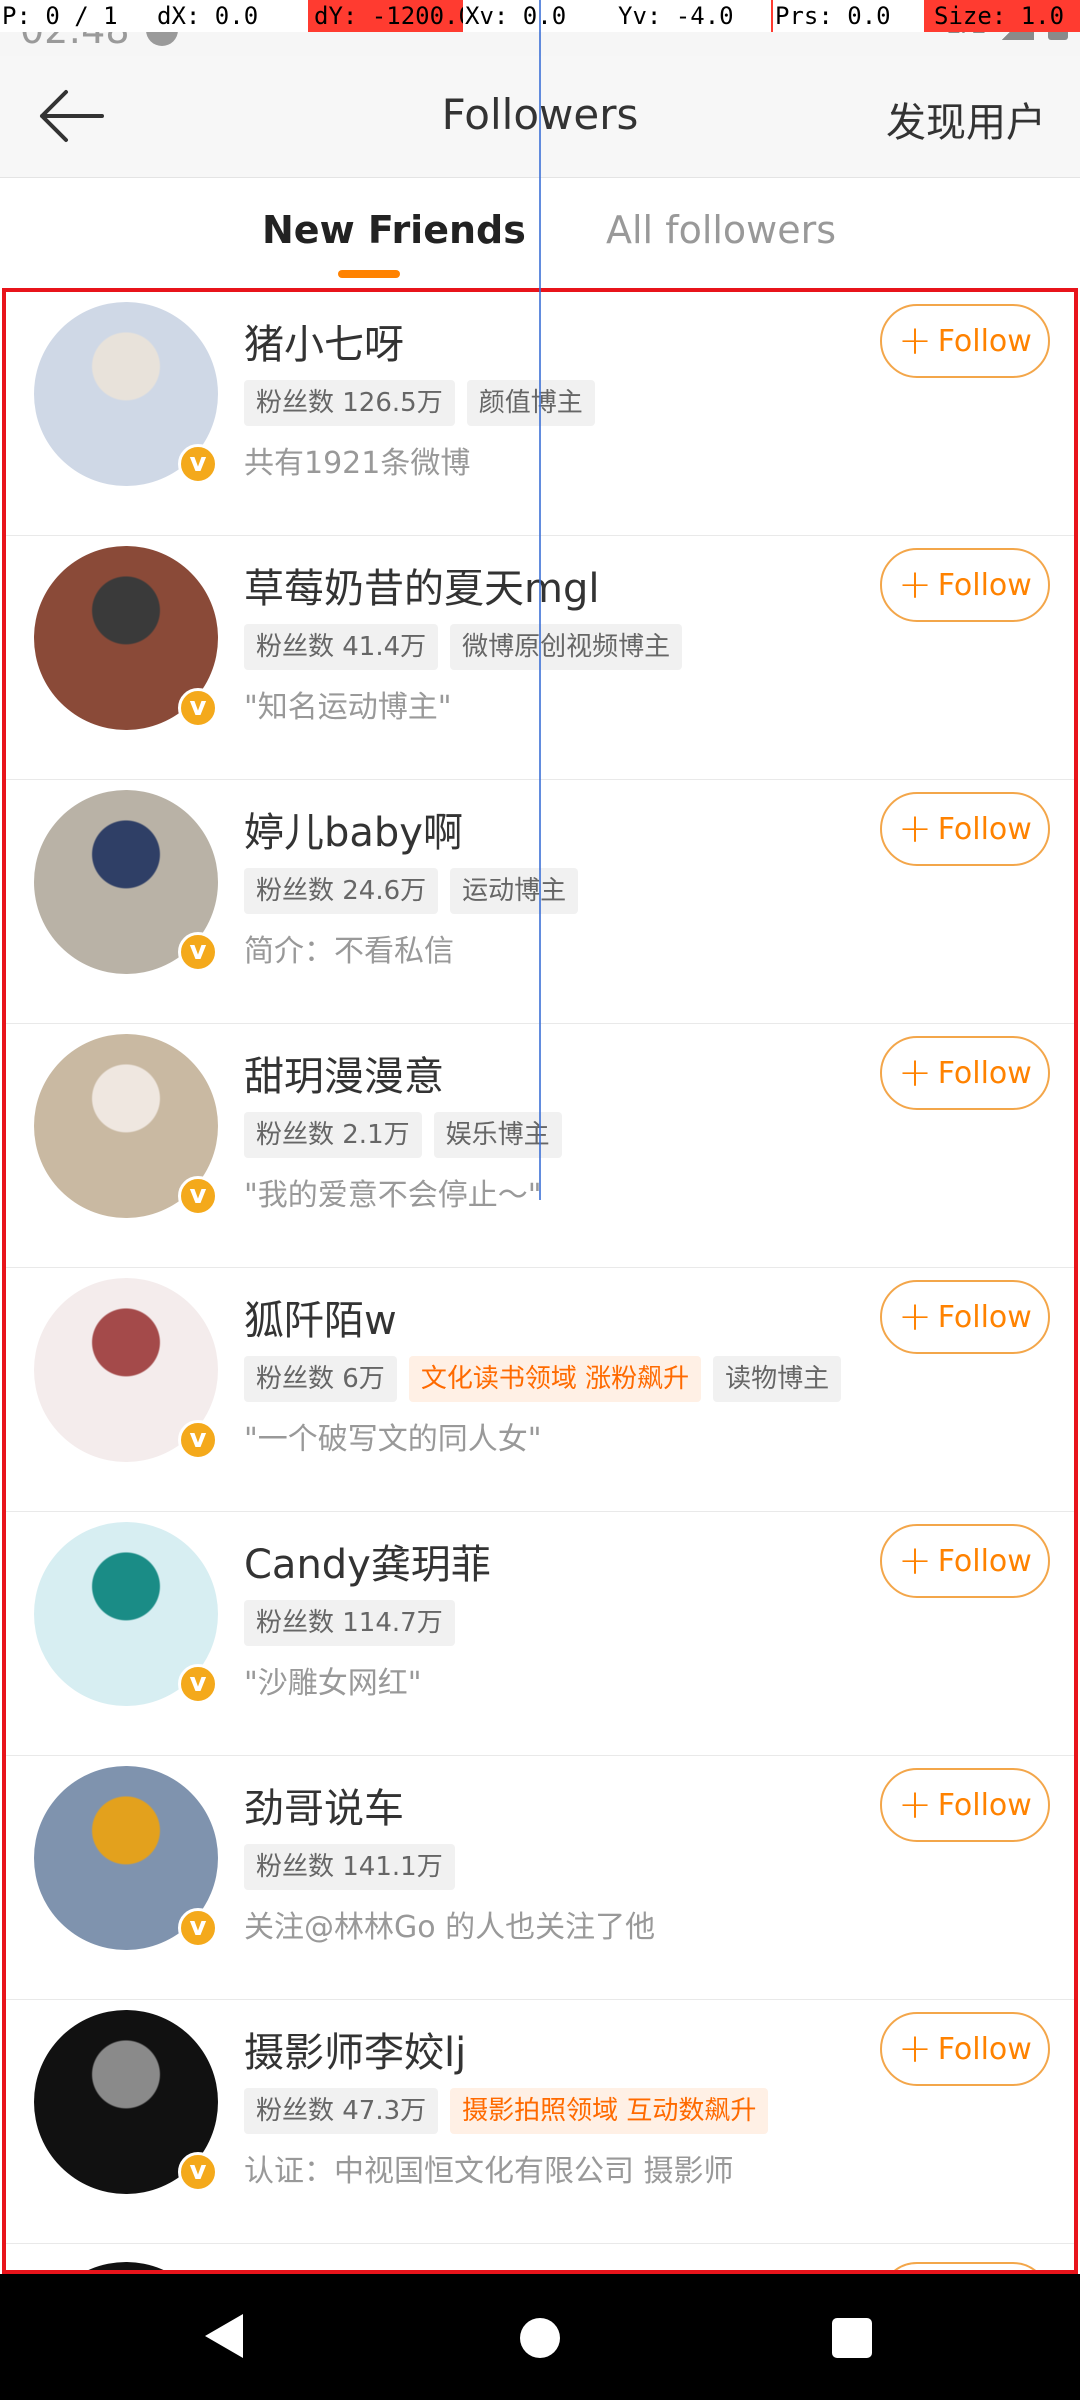 The image size is (1080, 2400). What do you see at coordinates (530, 403) in the screenshot?
I see `info-tag: 颜值博主` at bounding box center [530, 403].